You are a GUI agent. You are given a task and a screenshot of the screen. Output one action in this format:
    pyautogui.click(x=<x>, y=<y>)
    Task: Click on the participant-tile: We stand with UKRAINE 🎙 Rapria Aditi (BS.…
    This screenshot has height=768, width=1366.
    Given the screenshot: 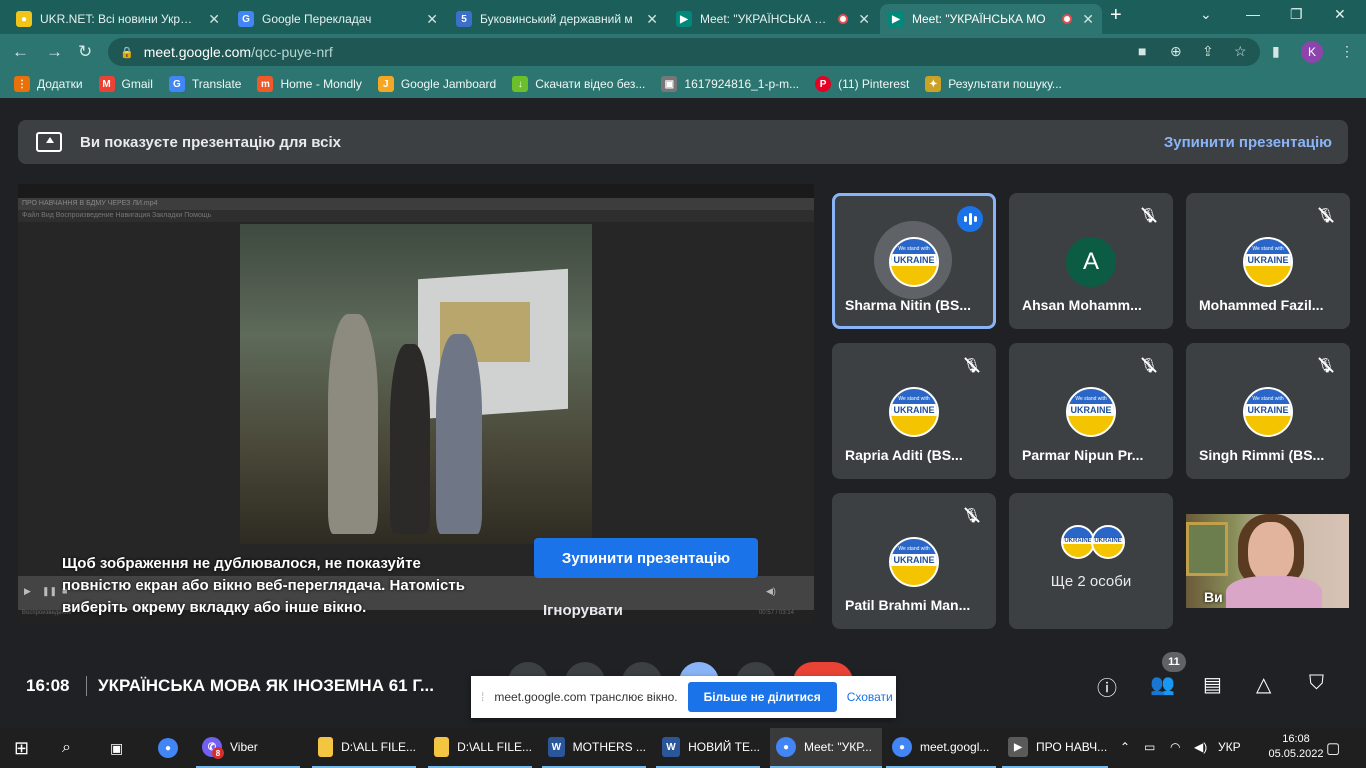 What is the action you would take?
    pyautogui.click(x=914, y=411)
    